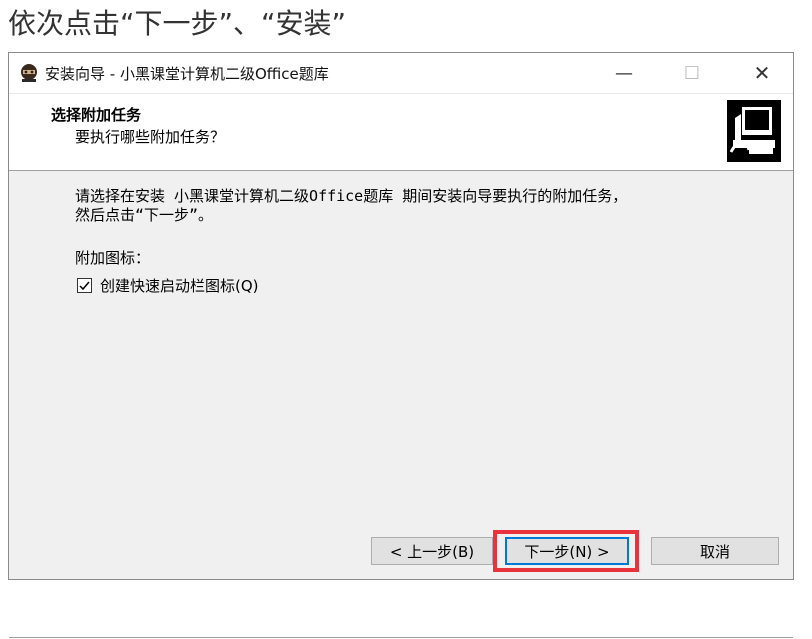 The width and height of the screenshot is (812, 639). Describe the element at coordinates (113, 258) in the screenshot. I see `additional-icons-label: 附加图标：` at that location.